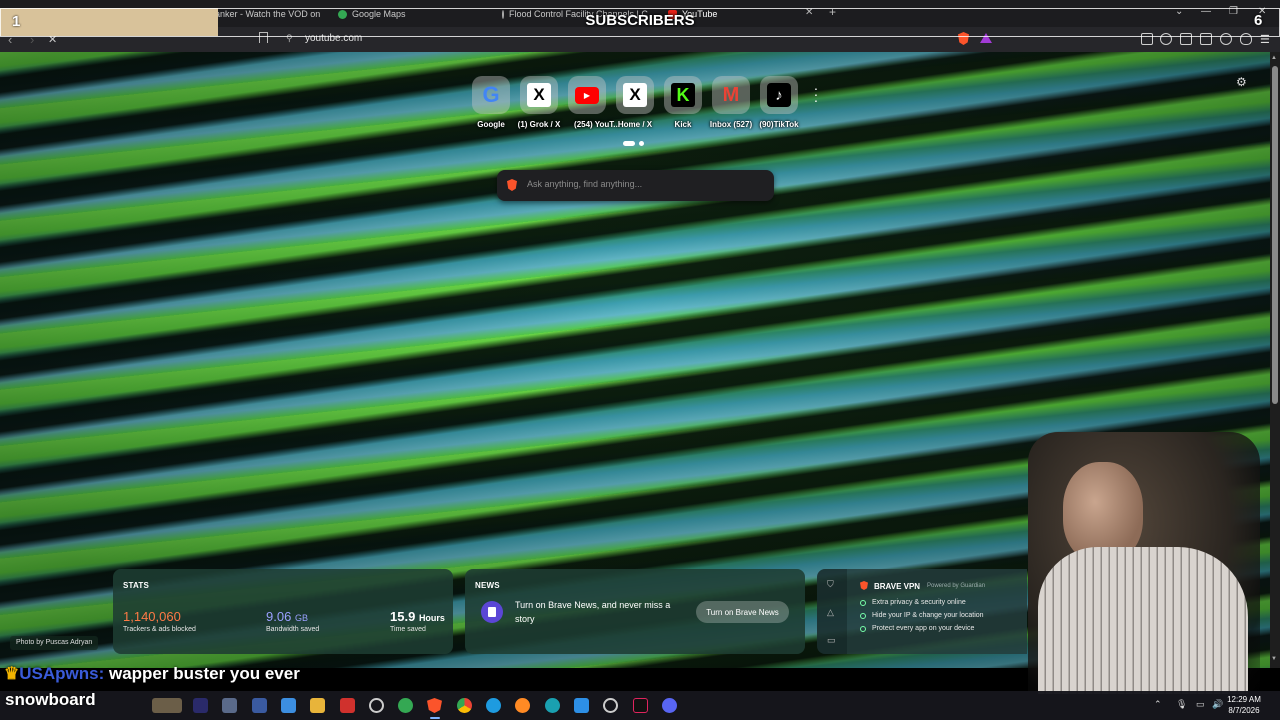  I want to click on widget-weather-icon, so click(167, 705).